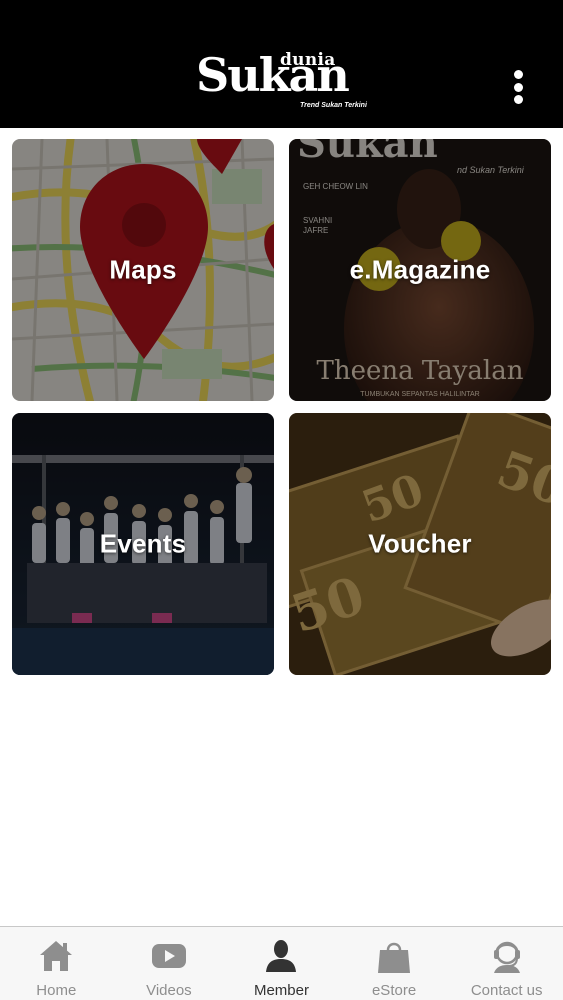  I want to click on voucher-label: Voucher, so click(420, 543).